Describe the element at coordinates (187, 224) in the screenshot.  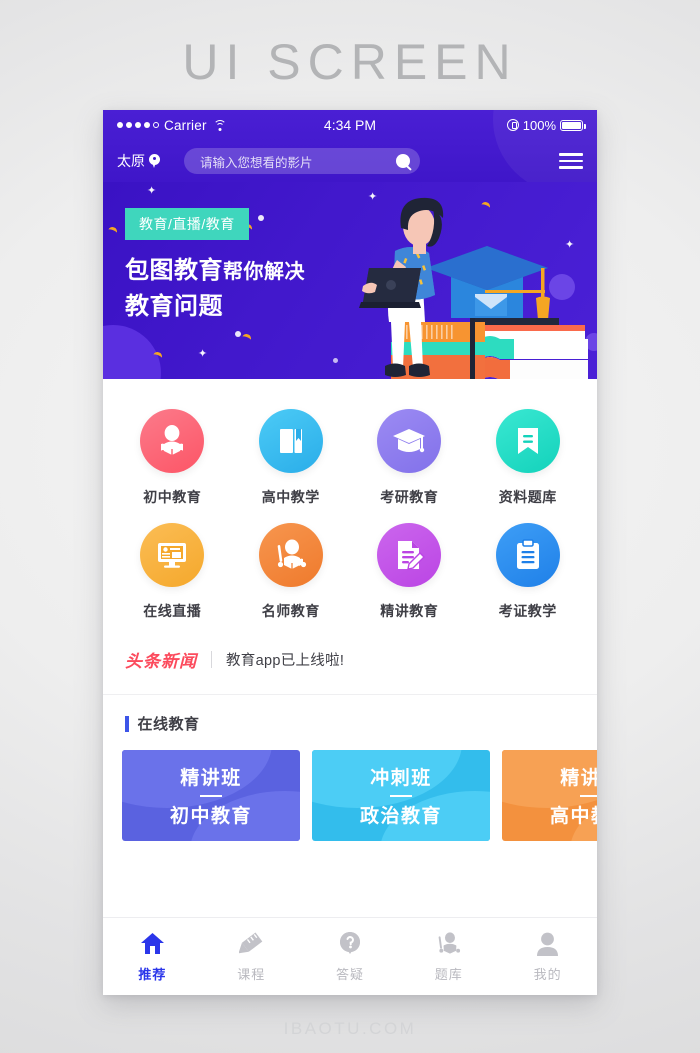
I see `banner-tag: 教育/直播/教育` at that location.